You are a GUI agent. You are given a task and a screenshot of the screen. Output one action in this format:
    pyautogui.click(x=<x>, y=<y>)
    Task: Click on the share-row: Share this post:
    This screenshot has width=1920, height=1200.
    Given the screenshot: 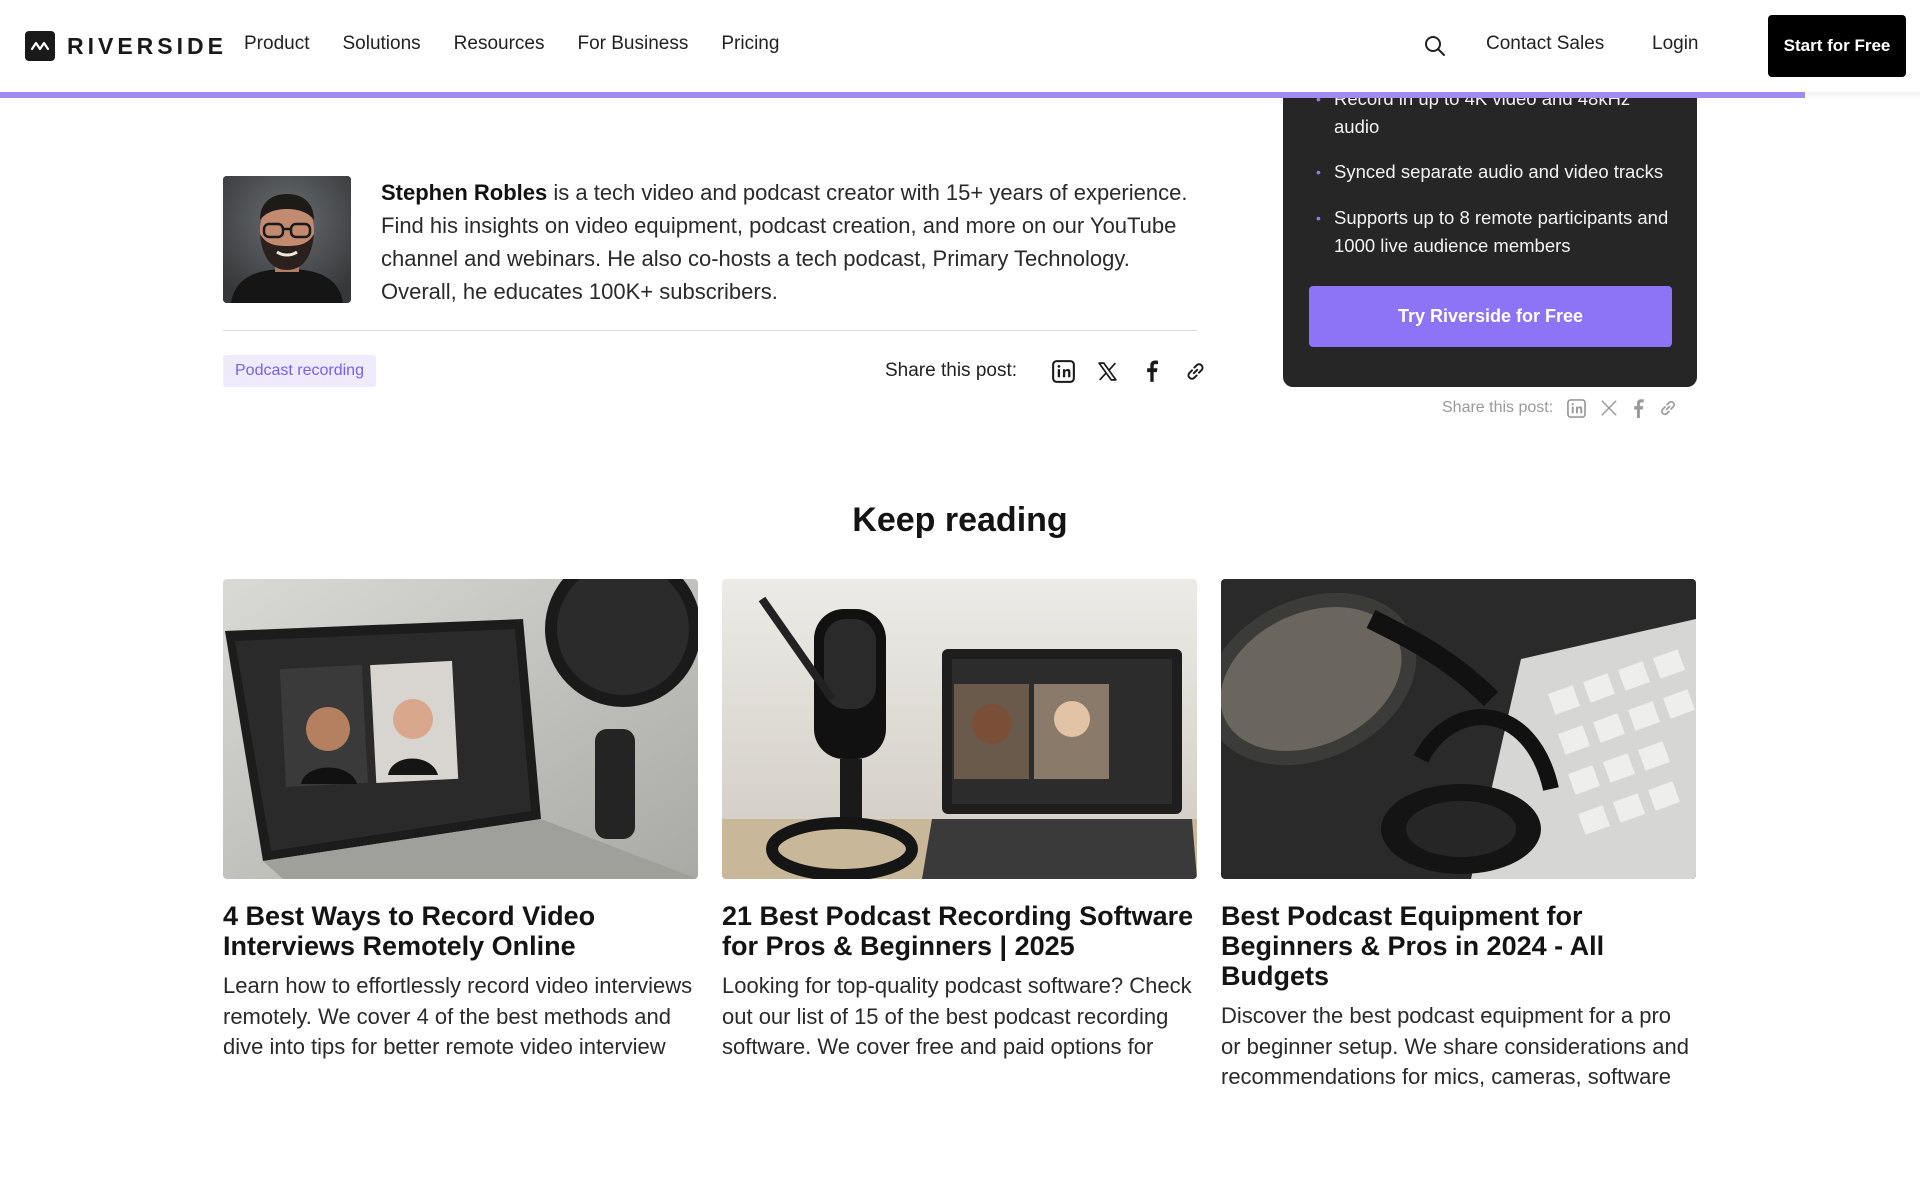 What is the action you would take?
    pyautogui.click(x=1051, y=371)
    